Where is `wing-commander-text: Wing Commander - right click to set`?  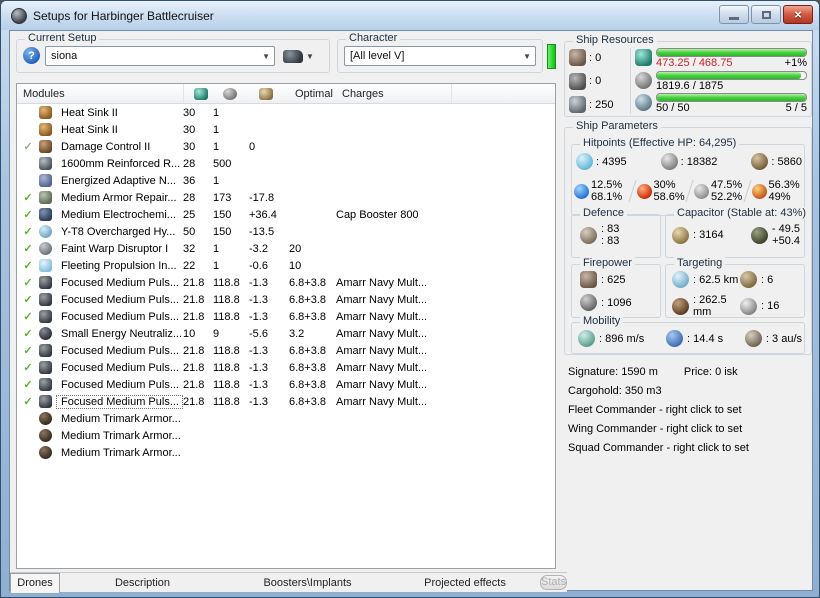 wing-commander-text: Wing Commander - right click to set is located at coordinates (690, 429).